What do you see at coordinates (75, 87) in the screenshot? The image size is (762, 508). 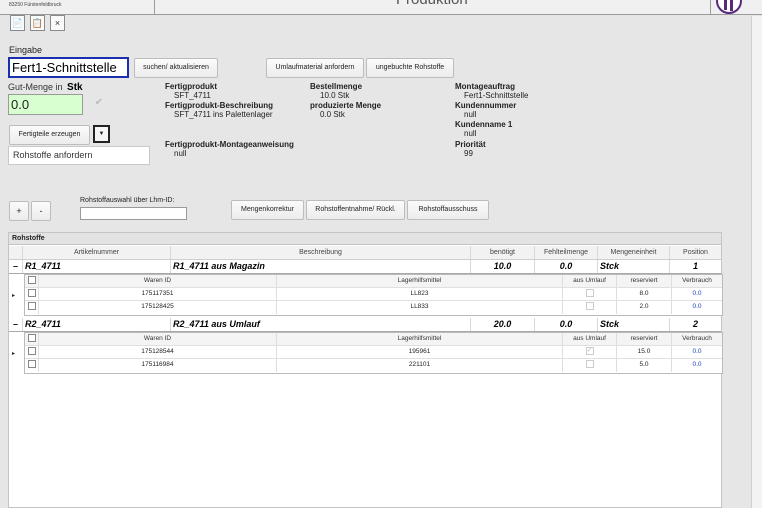 I see `gut-menge-unit: Stk` at bounding box center [75, 87].